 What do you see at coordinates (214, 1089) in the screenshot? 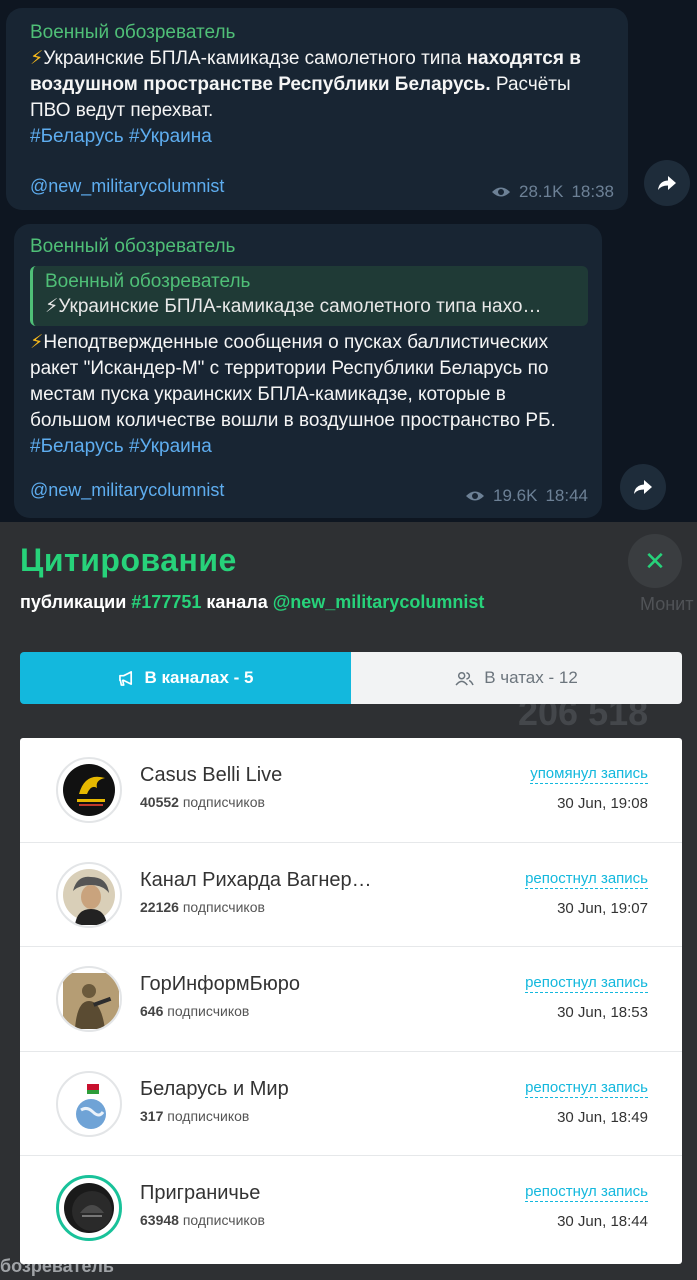
I see `channel-name: Беларусь и Мир` at bounding box center [214, 1089].